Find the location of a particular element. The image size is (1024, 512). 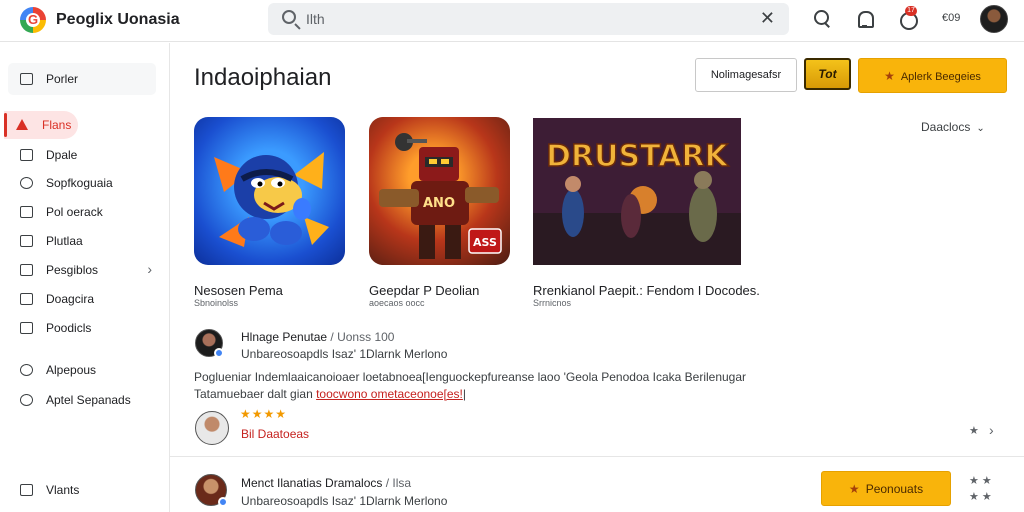

image-icon is located at coordinates (26, 490).